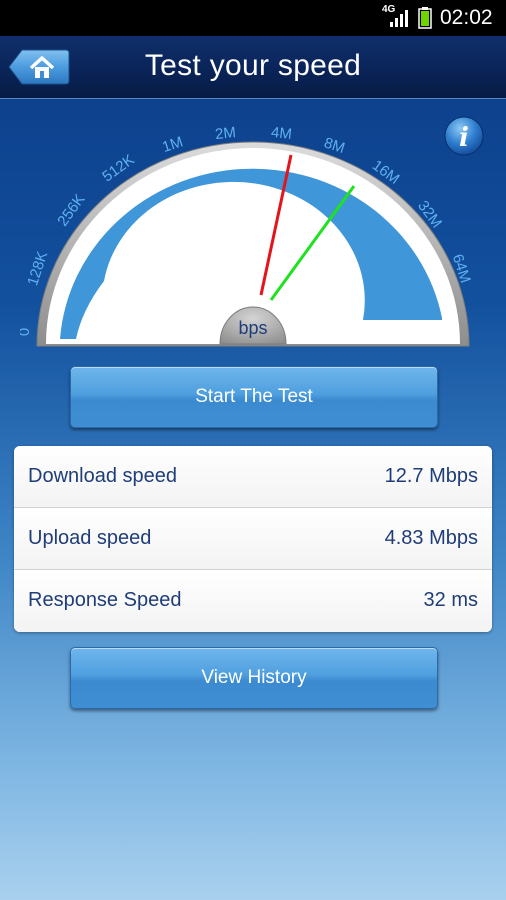  I want to click on scale-label: 128K, so click(37, 268).